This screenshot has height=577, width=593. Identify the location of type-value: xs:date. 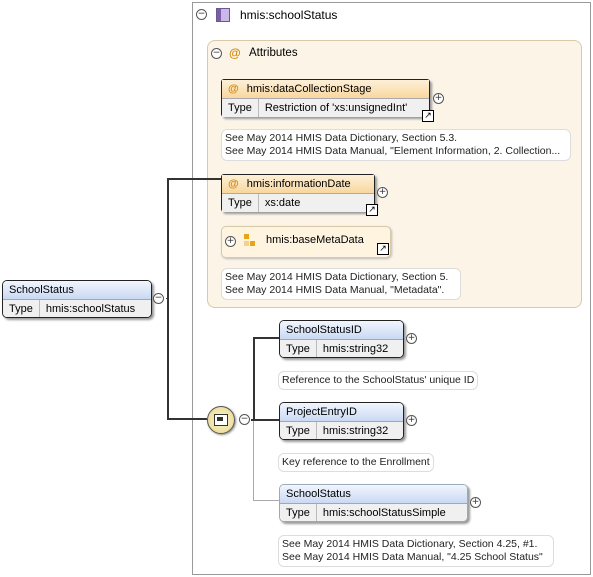
(282, 203).